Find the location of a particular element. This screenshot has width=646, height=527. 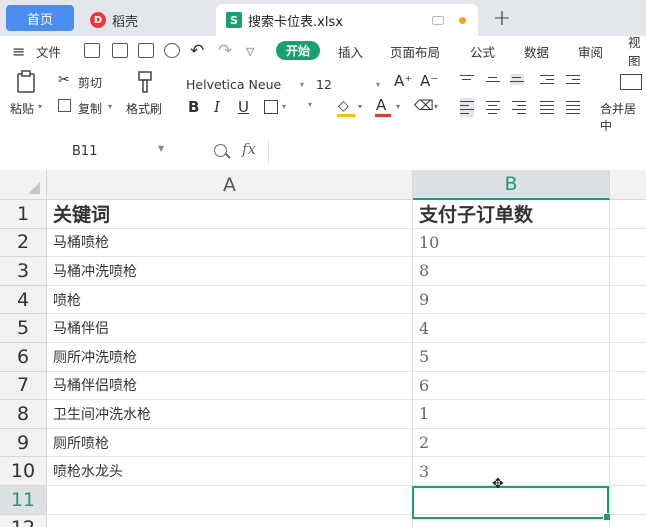

row-header: 4 is located at coordinates (23, 300).